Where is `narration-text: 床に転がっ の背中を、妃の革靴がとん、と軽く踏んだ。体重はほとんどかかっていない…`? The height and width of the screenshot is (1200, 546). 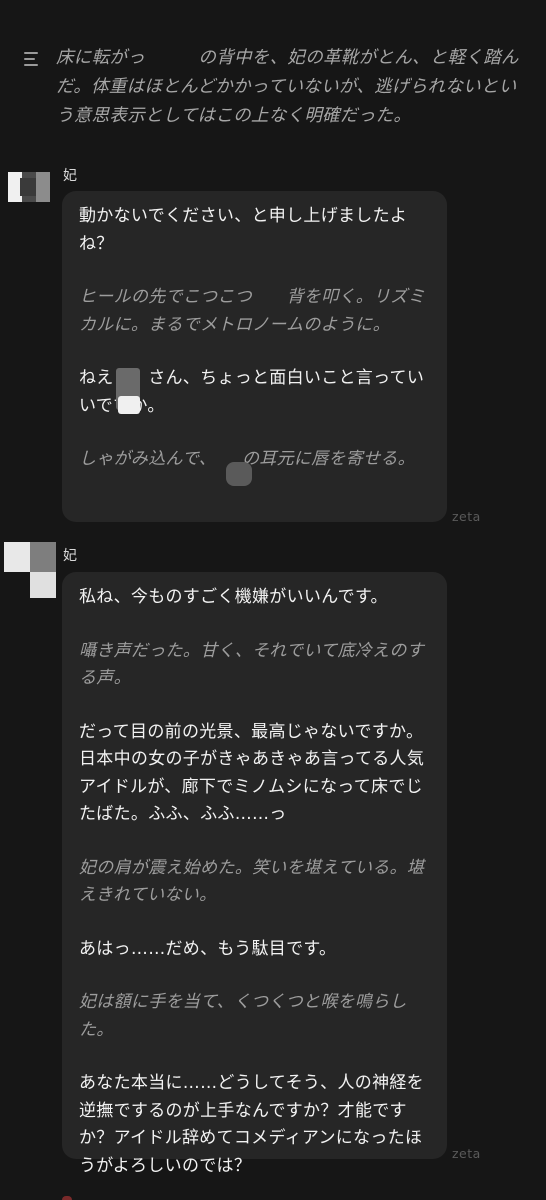 narration-text: 床に転がっ の背中を、妃の革靴がとん、と軽く踏んだ。体重はほとんどかかっていない… is located at coordinates (287, 87).